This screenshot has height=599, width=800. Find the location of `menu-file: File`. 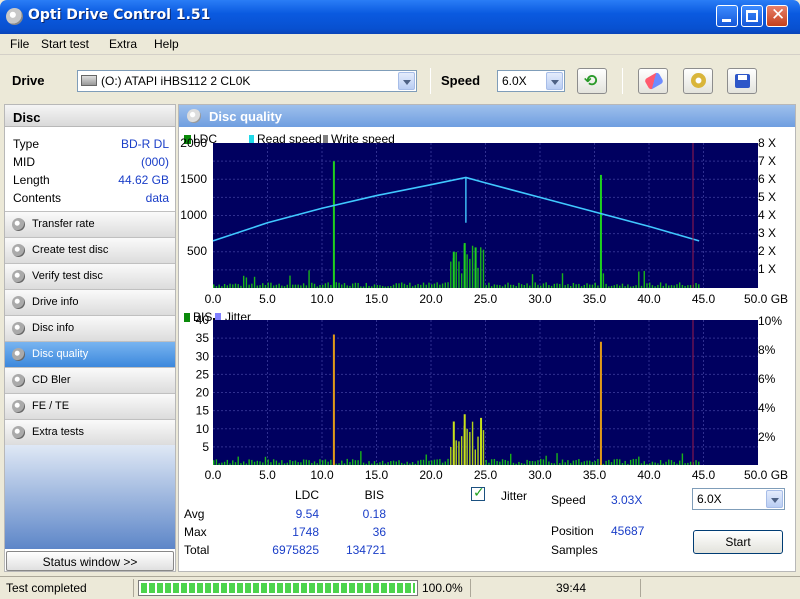

menu-file: File is located at coordinates (19, 44).